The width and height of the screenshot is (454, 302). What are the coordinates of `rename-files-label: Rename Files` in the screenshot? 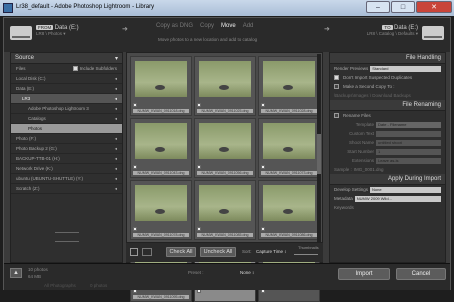 It's located at (357, 115).